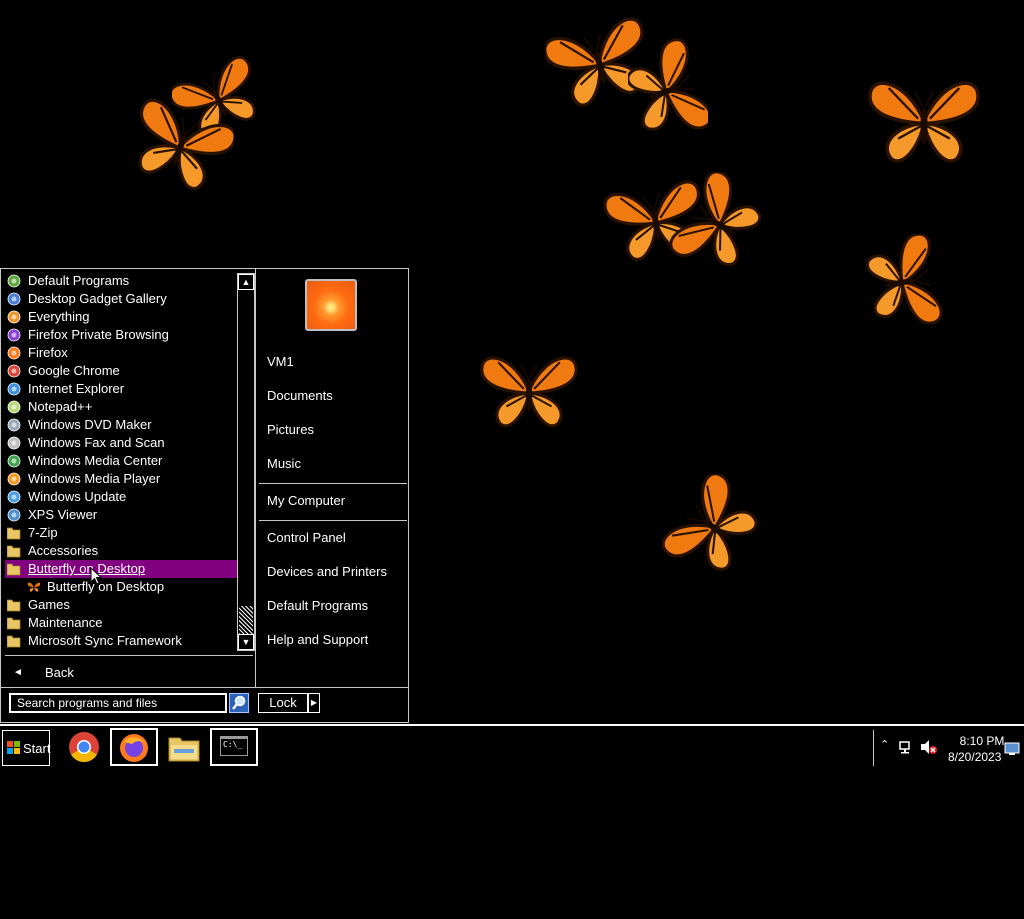 The image size is (1024, 919). I want to click on program-label: Windows Fax and Scan, so click(96, 442).